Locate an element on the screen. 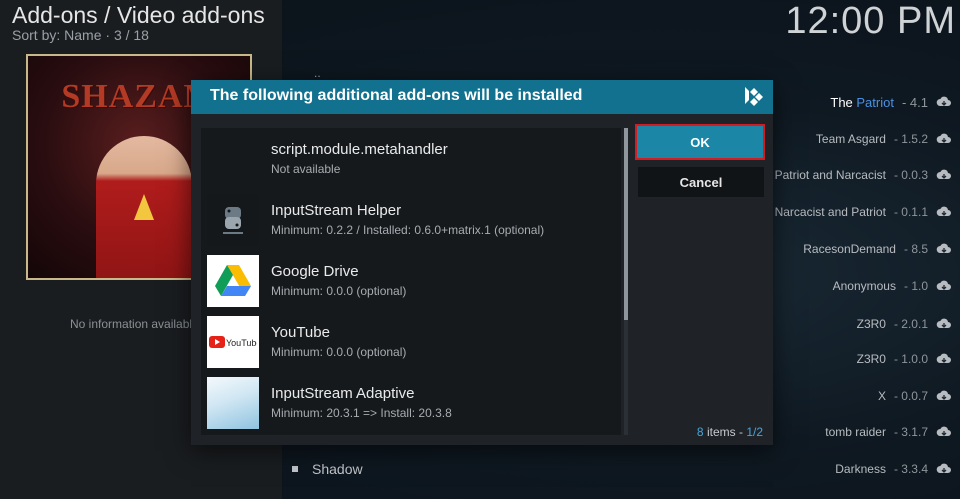  blank-thumb-icon is located at coordinates (233, 159).